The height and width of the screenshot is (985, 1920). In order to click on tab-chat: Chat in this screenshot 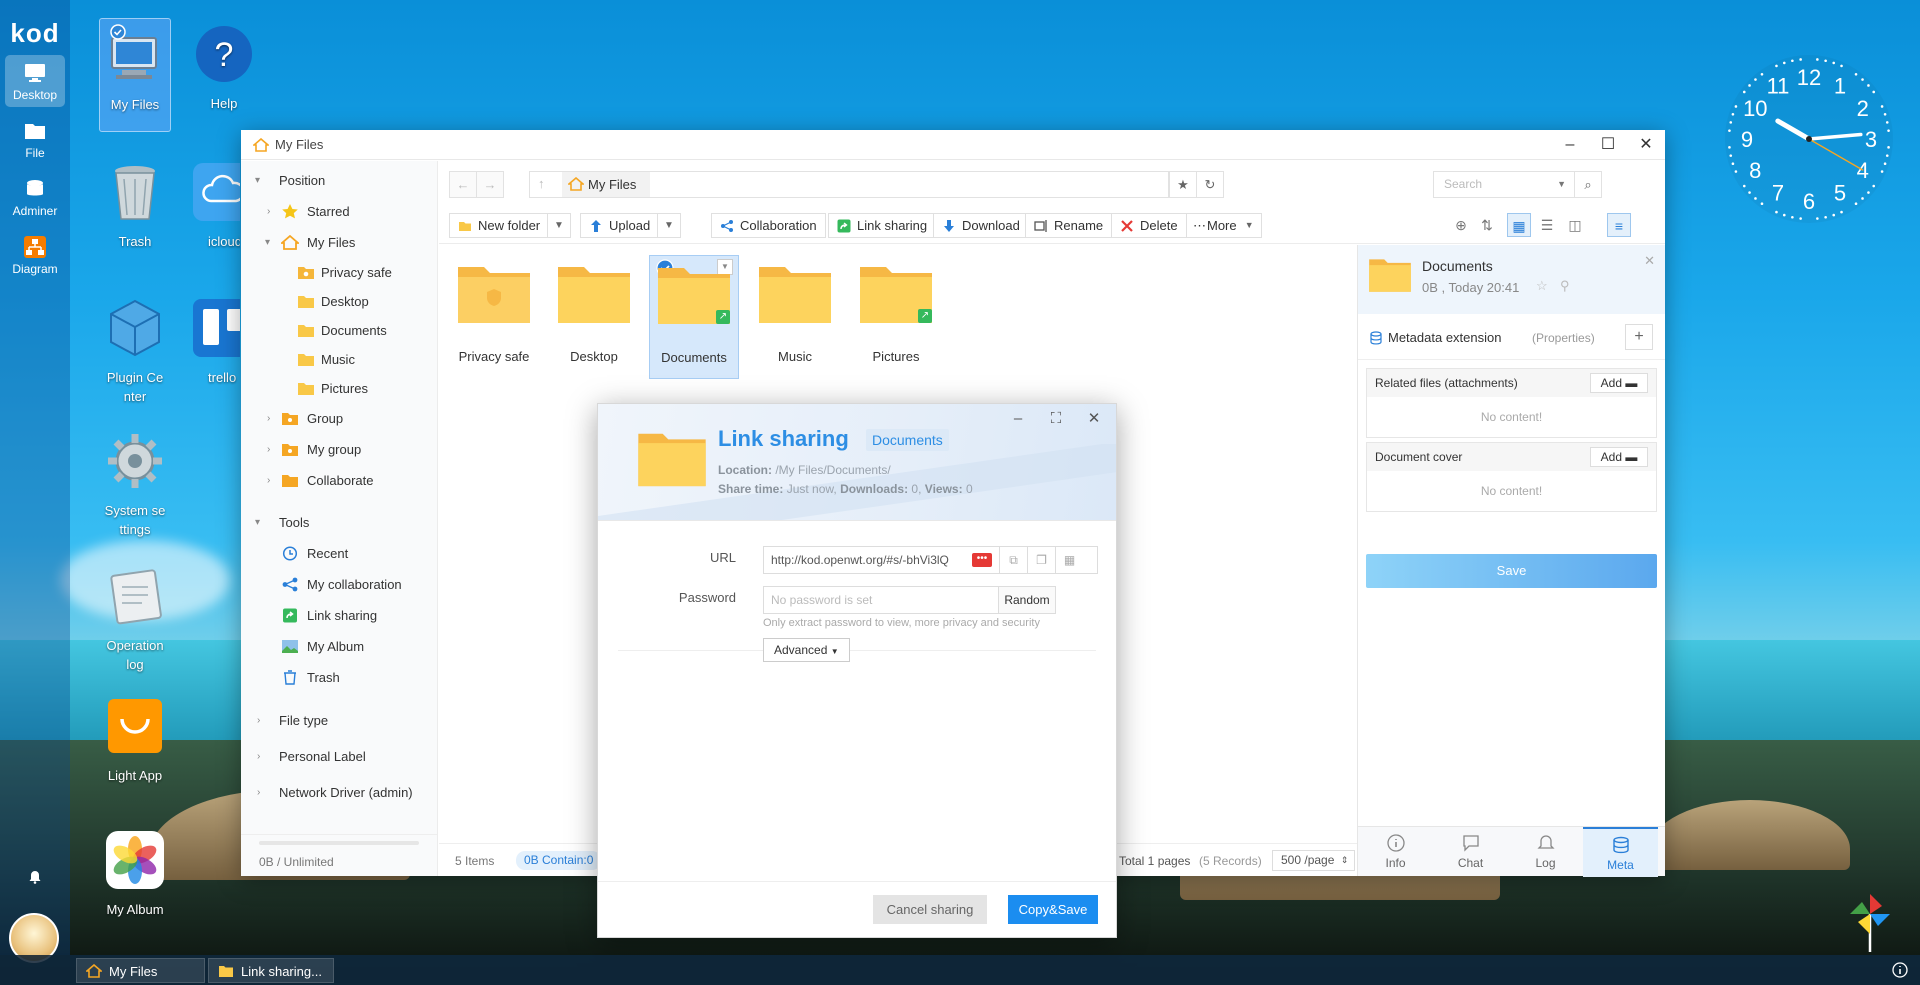, I will do `click(1470, 852)`.